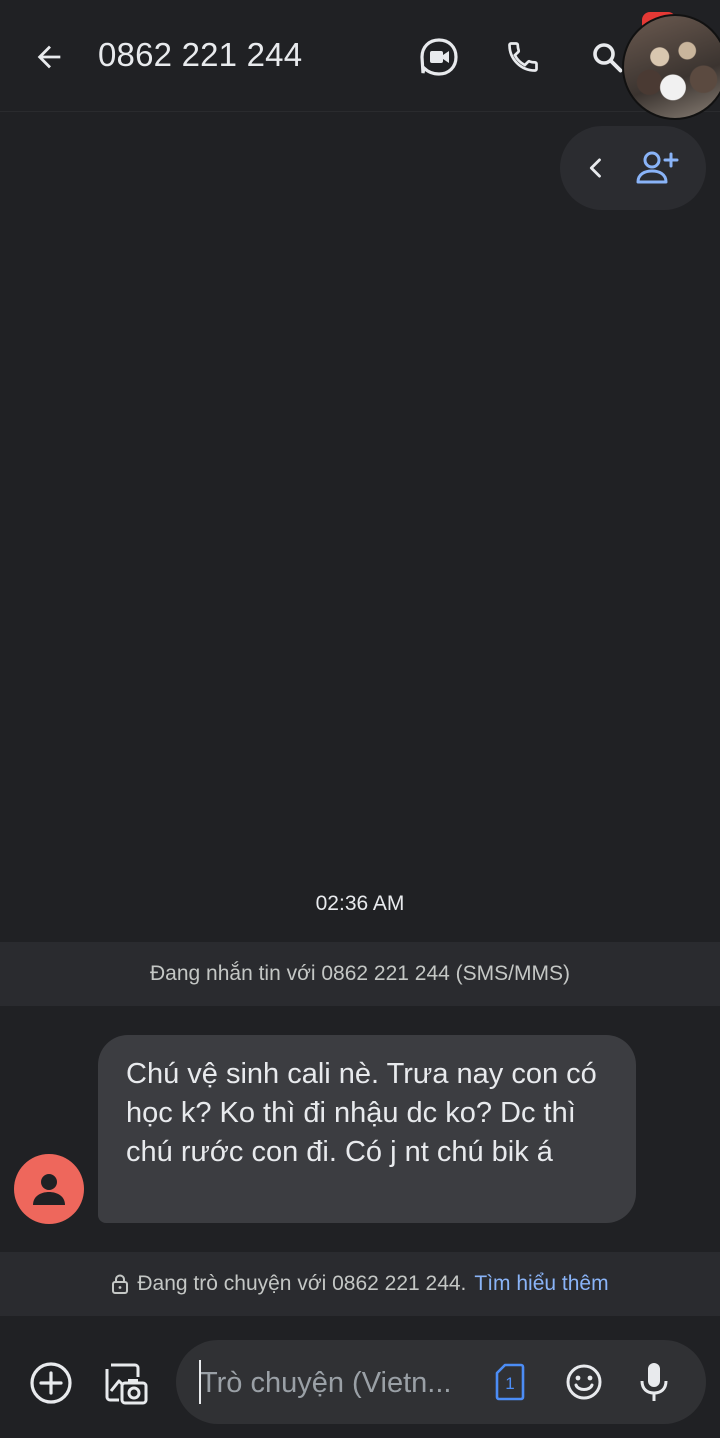  Describe the element at coordinates (120, 1284) in the screenshot. I see `lock-icon` at that location.